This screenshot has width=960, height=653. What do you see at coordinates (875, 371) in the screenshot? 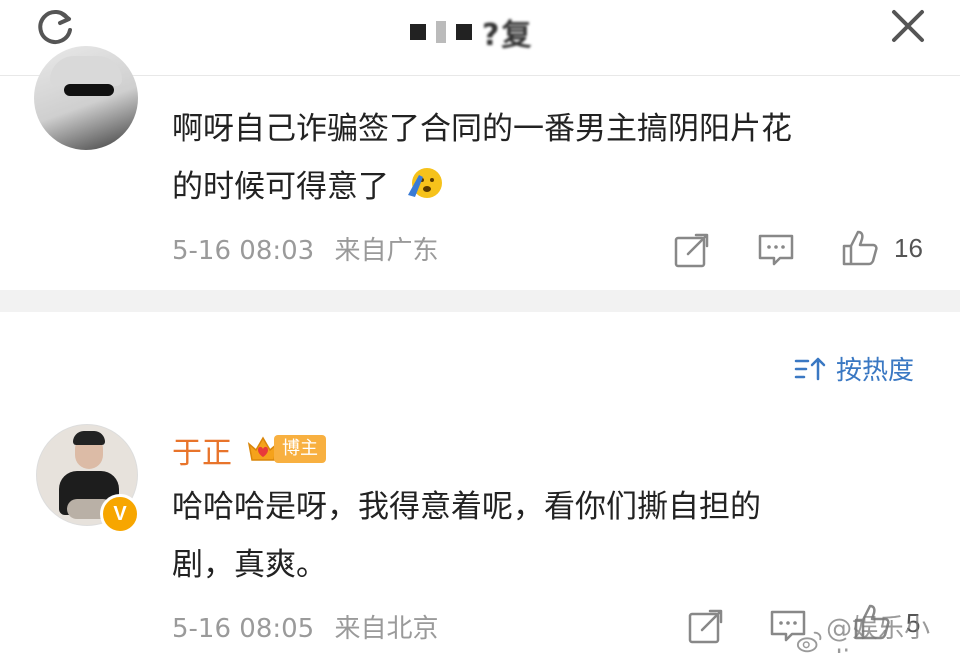
I see `sort-label: 按热度` at bounding box center [875, 371].